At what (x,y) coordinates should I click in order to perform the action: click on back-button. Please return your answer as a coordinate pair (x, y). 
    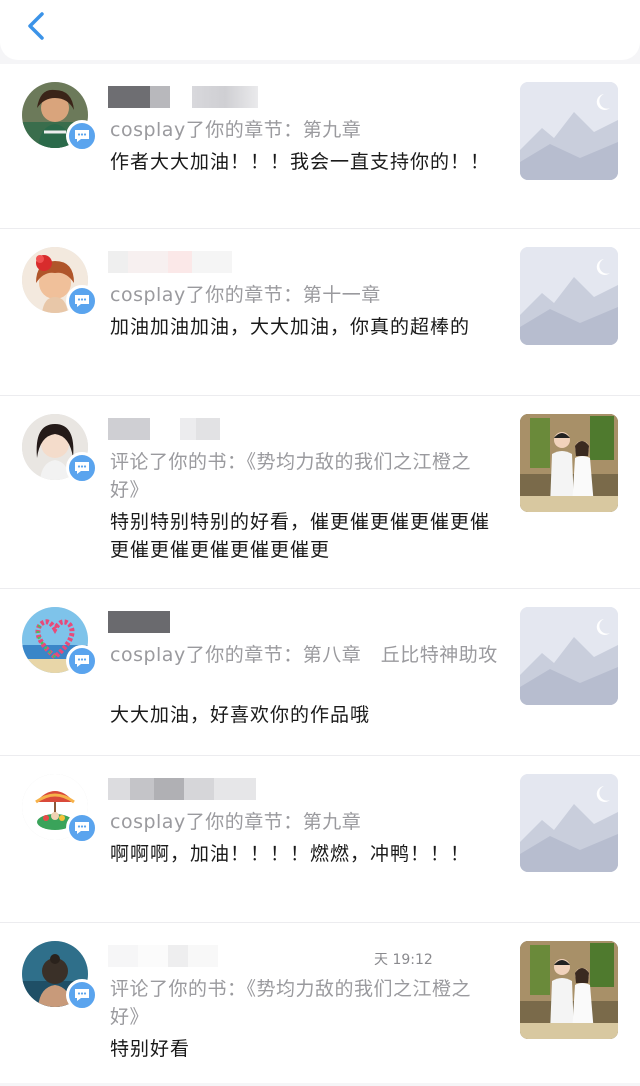
    Looking at the image, I should click on (38, 26).